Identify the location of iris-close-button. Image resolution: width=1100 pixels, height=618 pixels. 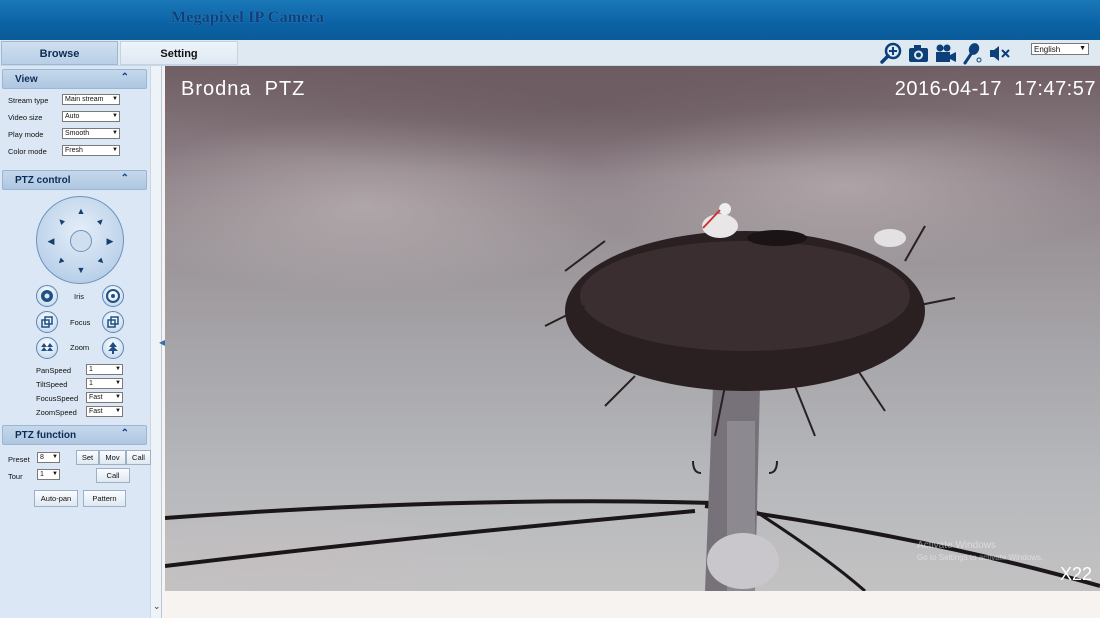
(47, 296).